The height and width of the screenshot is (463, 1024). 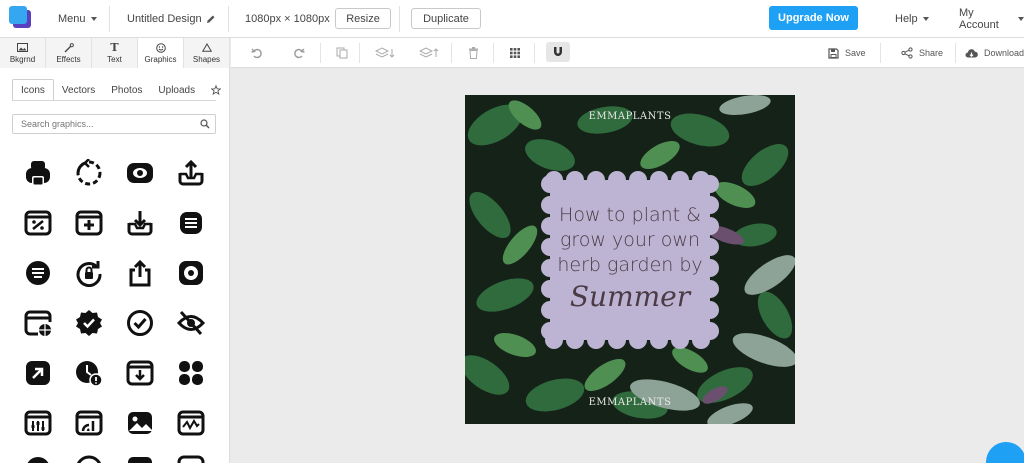 I want to click on refresh-dashed-icon, so click(x=89, y=173).